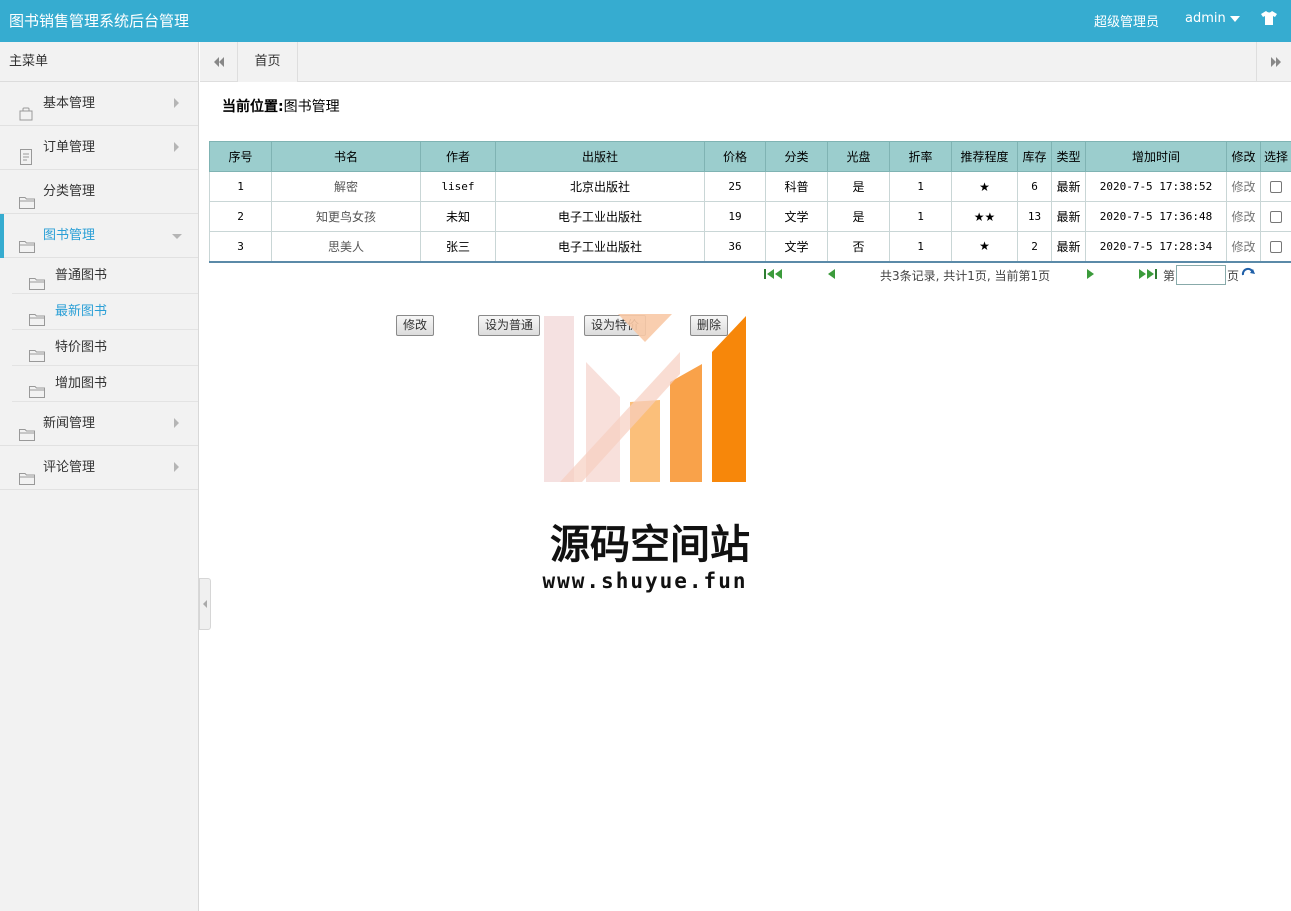 The height and width of the screenshot is (911, 1291). What do you see at coordinates (650, 544) in the screenshot?
I see `watermark-name: 源码空间站` at bounding box center [650, 544].